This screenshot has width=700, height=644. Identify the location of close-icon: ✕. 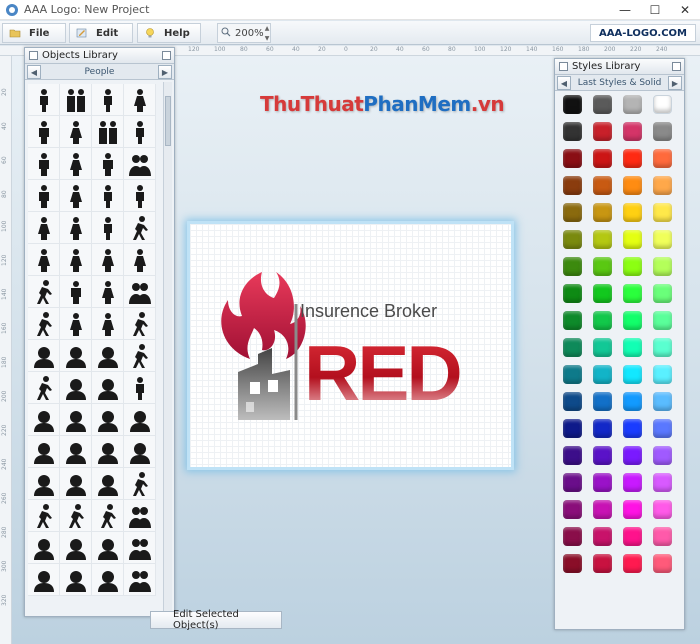
(685, 10).